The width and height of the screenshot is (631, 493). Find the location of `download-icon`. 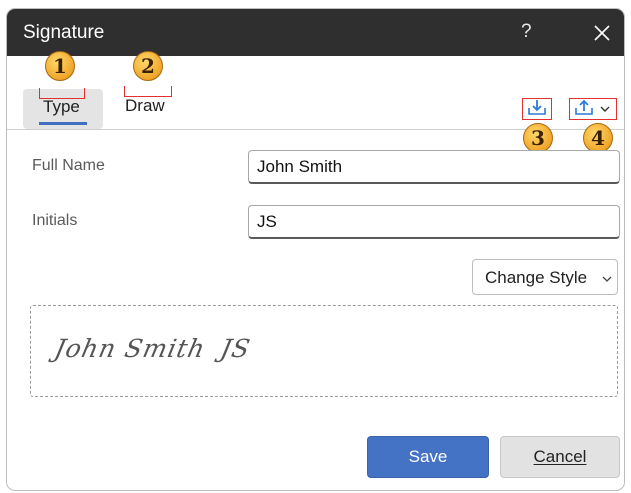

download-icon is located at coordinates (537, 107).